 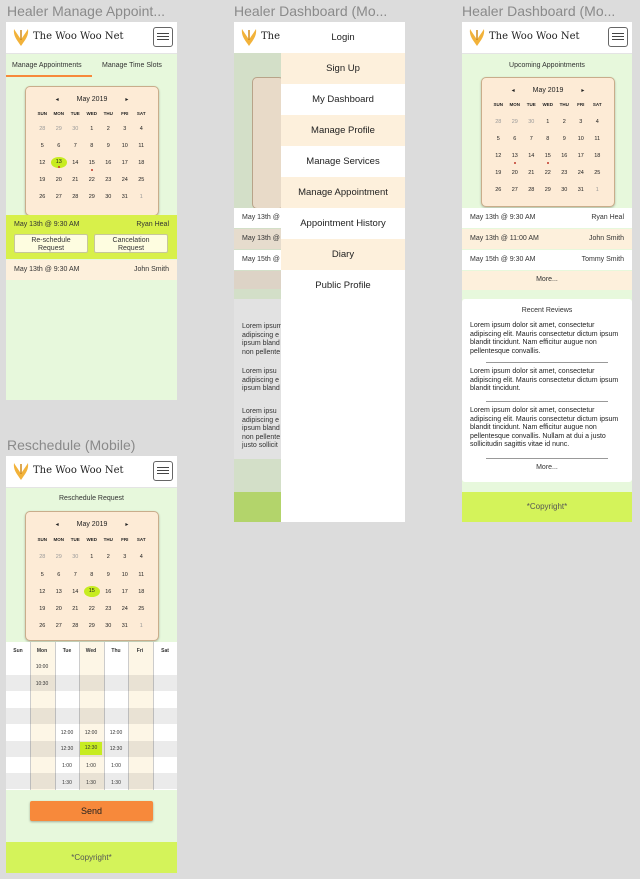 What do you see at coordinates (343, 192) in the screenshot?
I see `menu-item-manage-appointment: Manage Appointment` at bounding box center [343, 192].